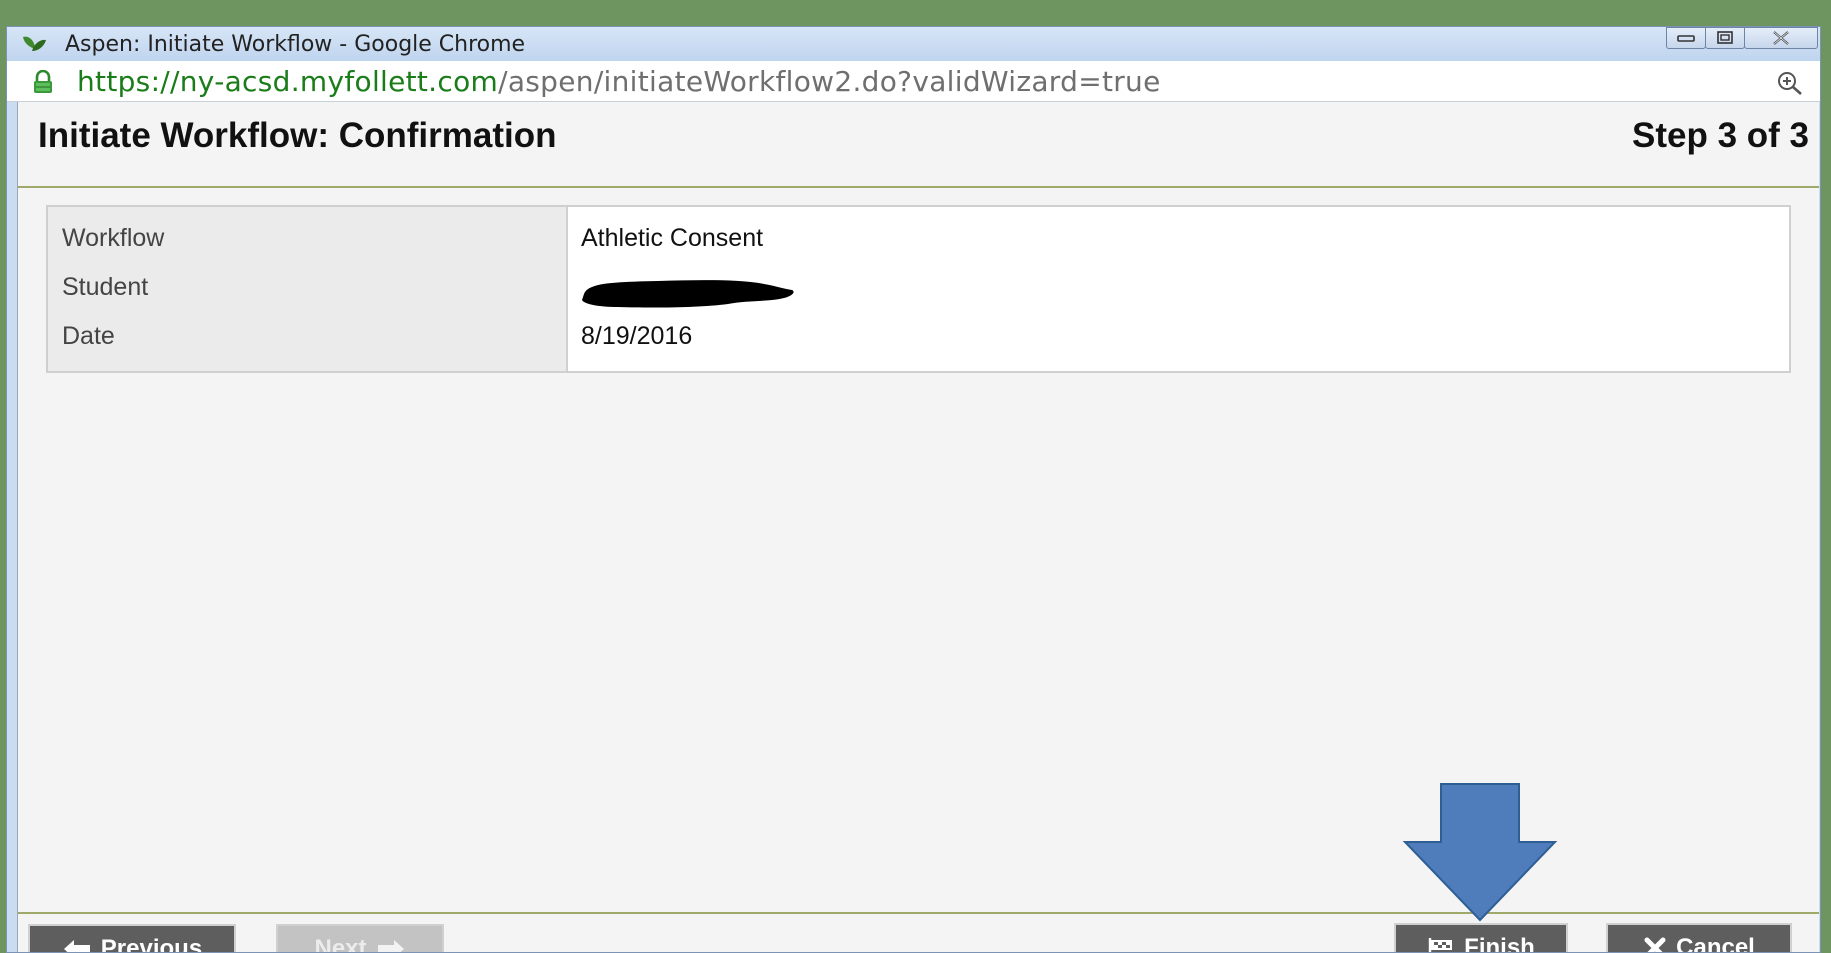 The height and width of the screenshot is (953, 1831). I want to click on url-scheme: https://, so click(128, 81).